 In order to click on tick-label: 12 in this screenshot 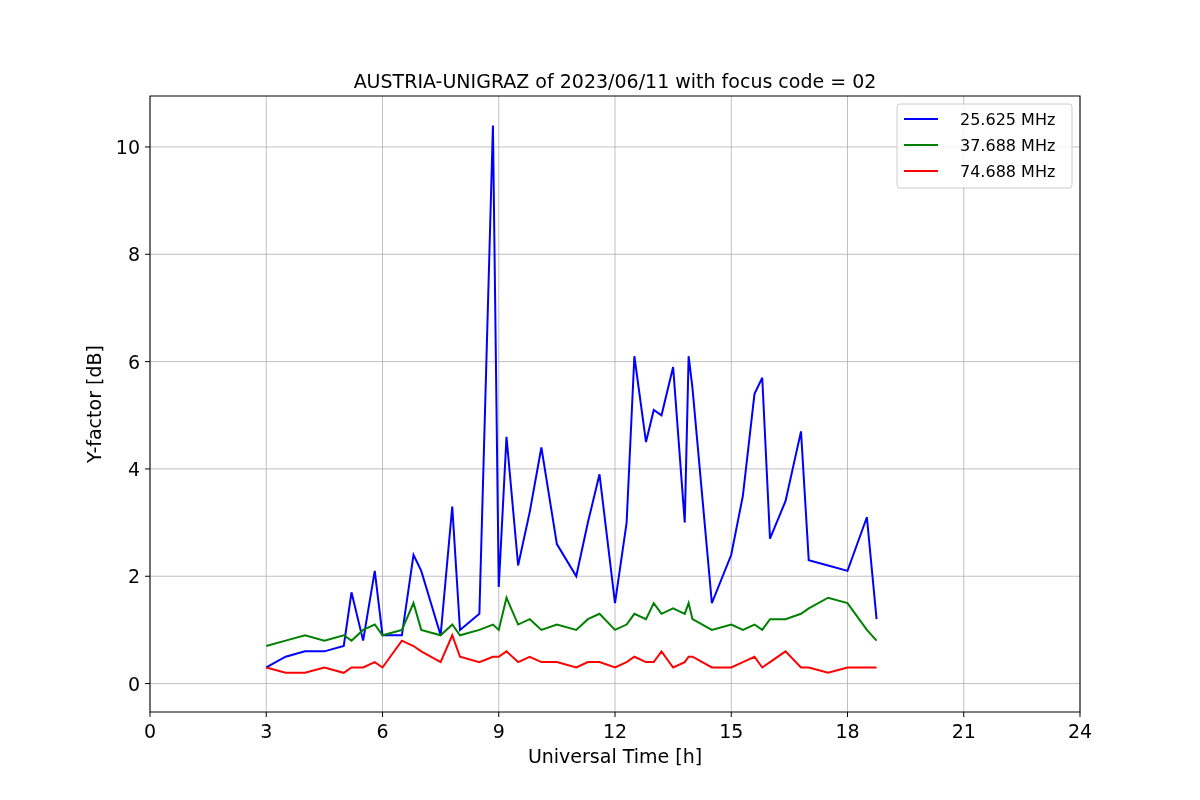, I will do `click(615, 731)`.